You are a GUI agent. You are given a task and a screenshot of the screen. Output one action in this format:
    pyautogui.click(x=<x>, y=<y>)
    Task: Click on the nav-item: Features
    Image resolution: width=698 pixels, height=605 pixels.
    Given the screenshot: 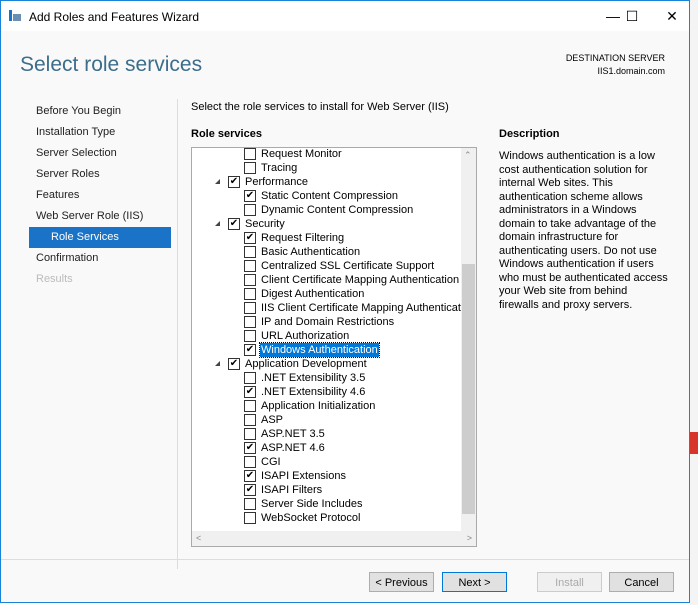 What is the action you would take?
    pyautogui.click(x=100, y=195)
    